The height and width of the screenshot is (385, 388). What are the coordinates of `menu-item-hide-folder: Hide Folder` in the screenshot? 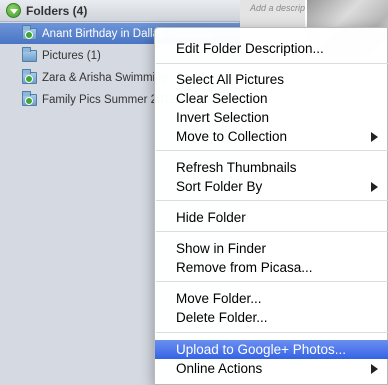 It's located at (271, 217).